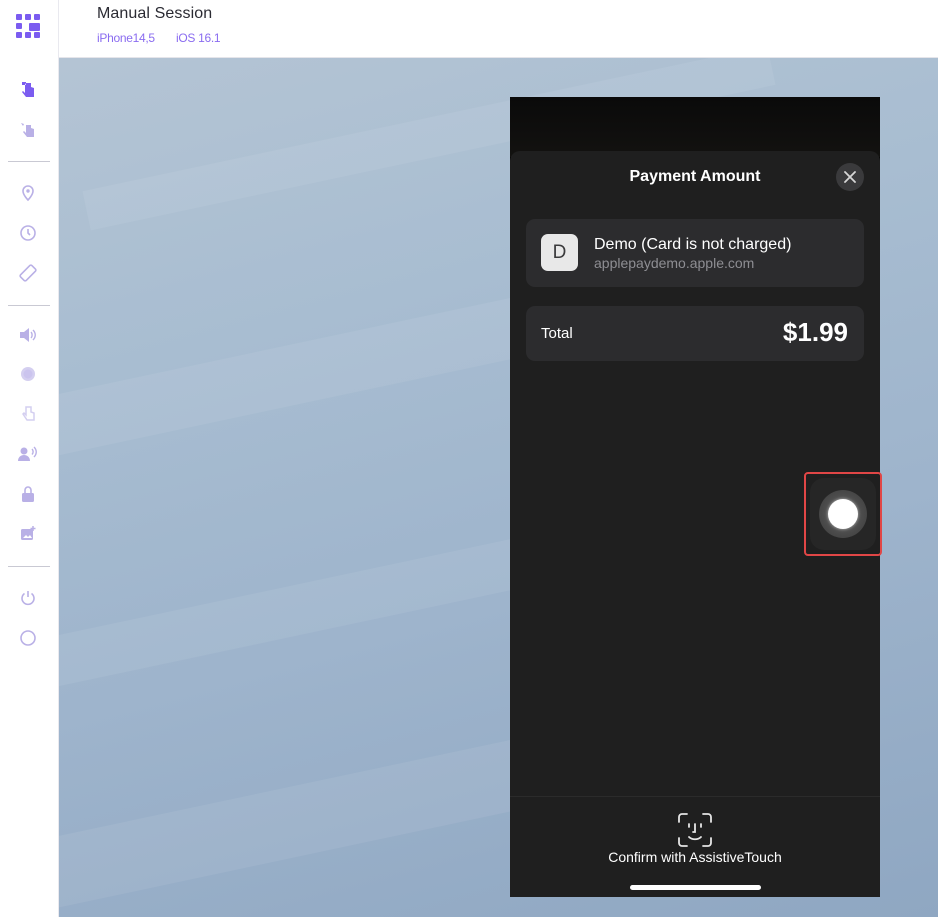 The height and width of the screenshot is (917, 938). I want to click on close-icon, so click(850, 177).